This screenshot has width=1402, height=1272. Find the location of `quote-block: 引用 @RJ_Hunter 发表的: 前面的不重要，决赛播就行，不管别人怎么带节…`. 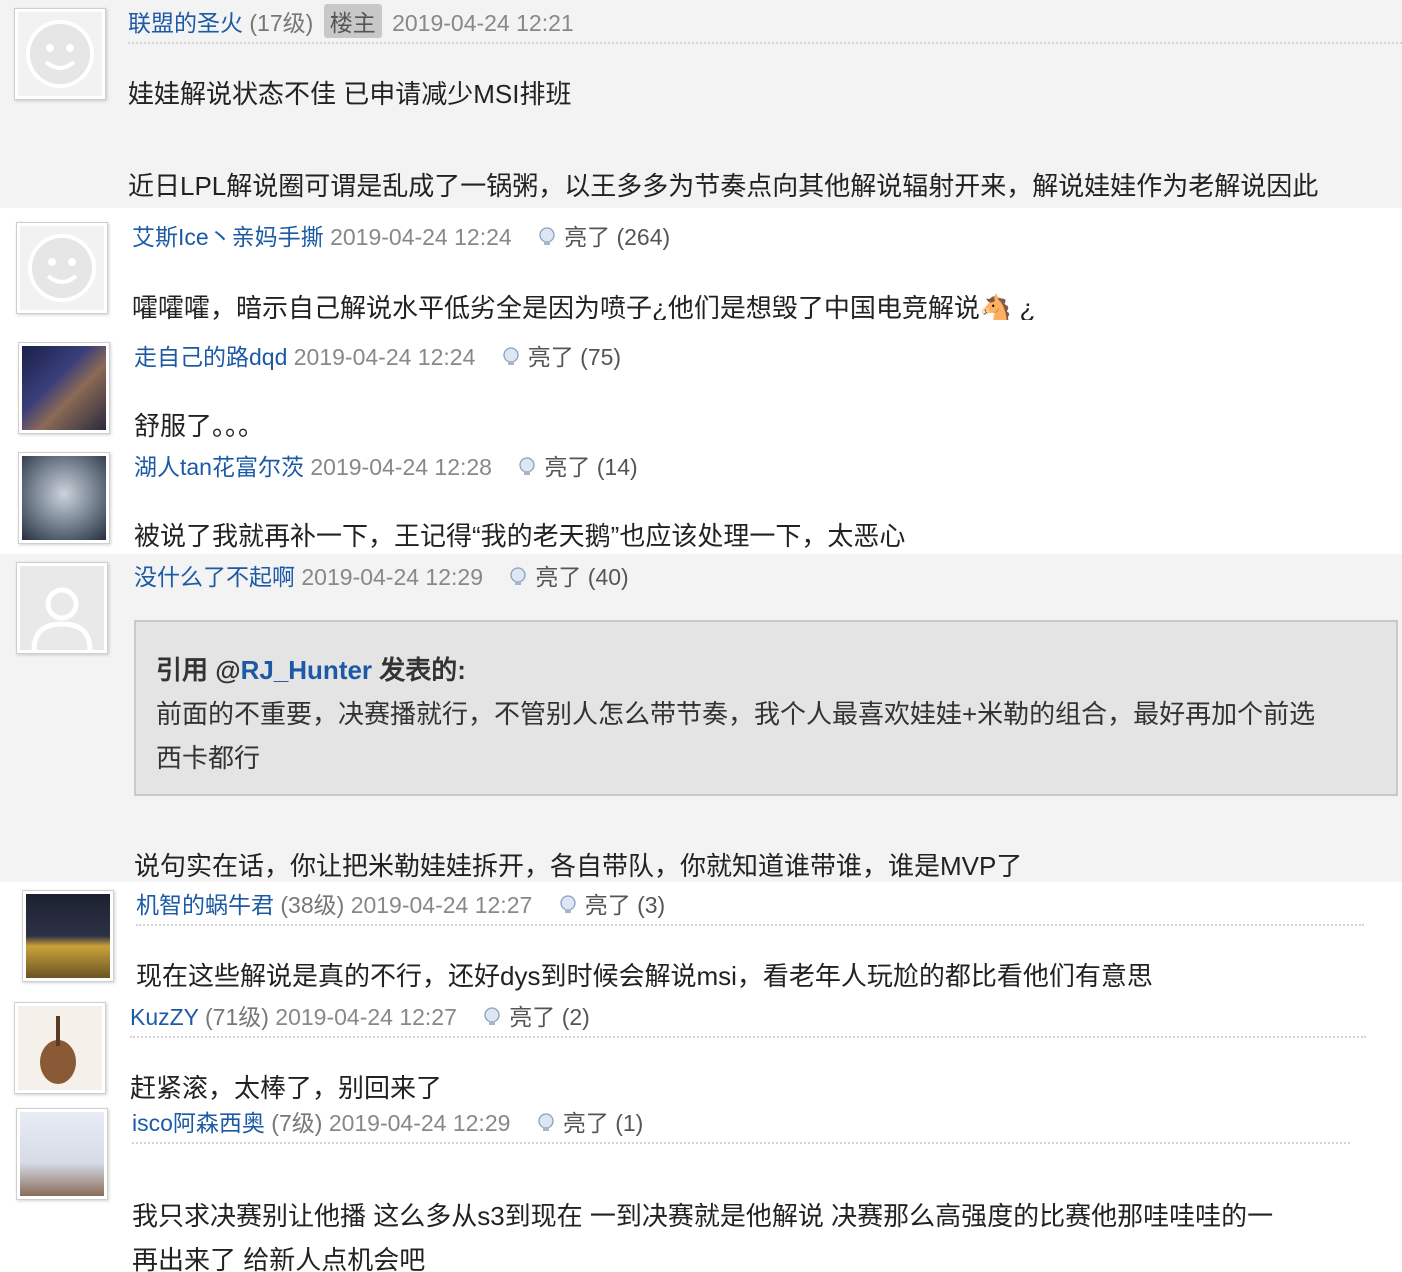

quote-block: 引用 @RJ_Hunter 发表的: 前面的不重要，决赛播就行，不管别人怎么带节… is located at coordinates (766, 708).